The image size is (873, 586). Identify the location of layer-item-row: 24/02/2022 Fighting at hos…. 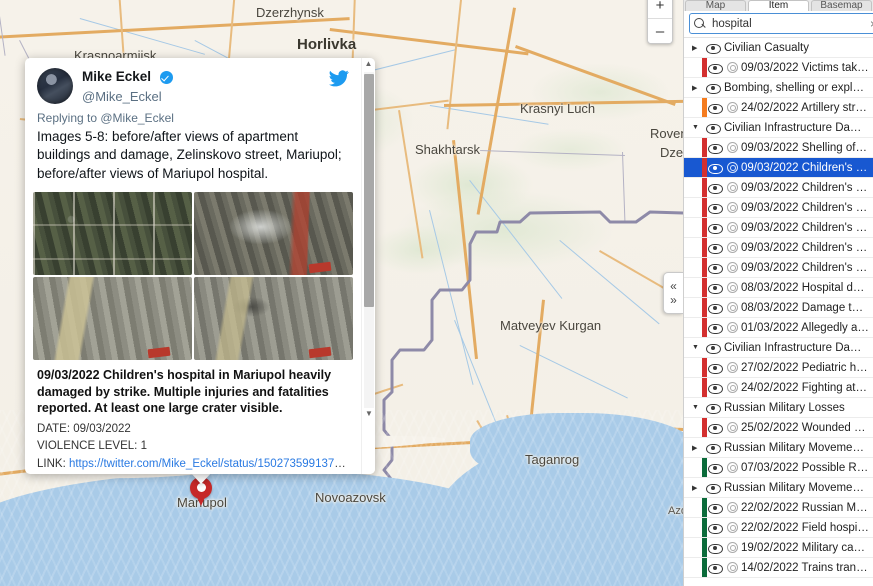
(778, 388).